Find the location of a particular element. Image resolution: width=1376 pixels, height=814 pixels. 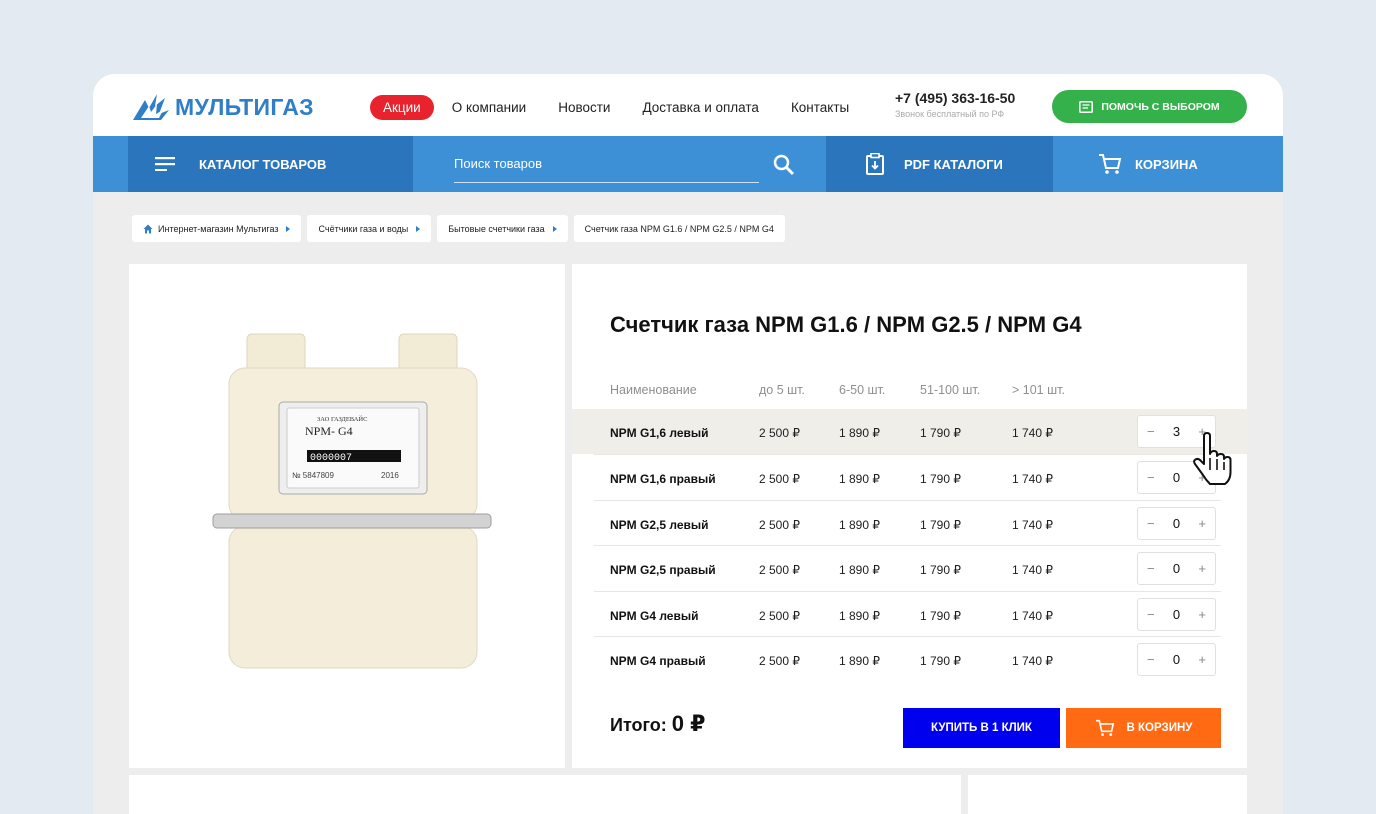

column-header-tier-3: 51-100 шт. is located at coordinates (950, 390).